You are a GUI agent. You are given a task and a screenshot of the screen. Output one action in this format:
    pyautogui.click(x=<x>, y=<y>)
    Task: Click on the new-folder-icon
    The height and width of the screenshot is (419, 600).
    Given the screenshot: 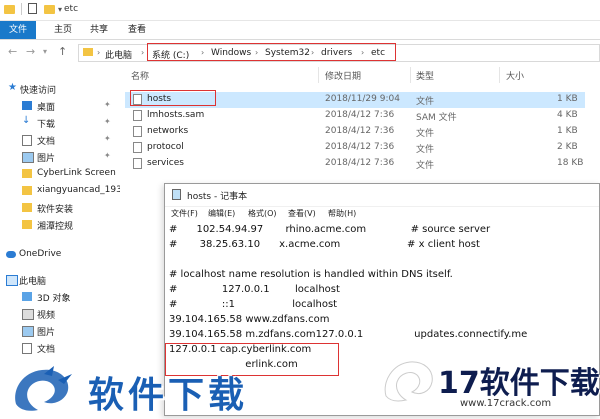 What is the action you would take?
    pyautogui.click(x=49, y=9)
    